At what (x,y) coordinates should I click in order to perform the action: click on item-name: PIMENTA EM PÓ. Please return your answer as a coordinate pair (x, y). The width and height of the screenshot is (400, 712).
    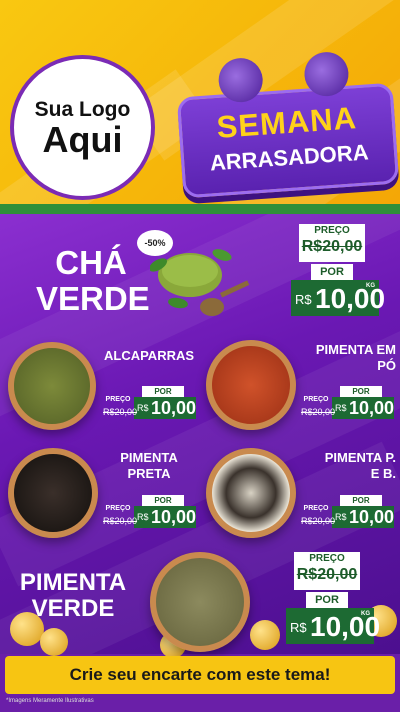
    Looking at the image, I should click on (348, 358).